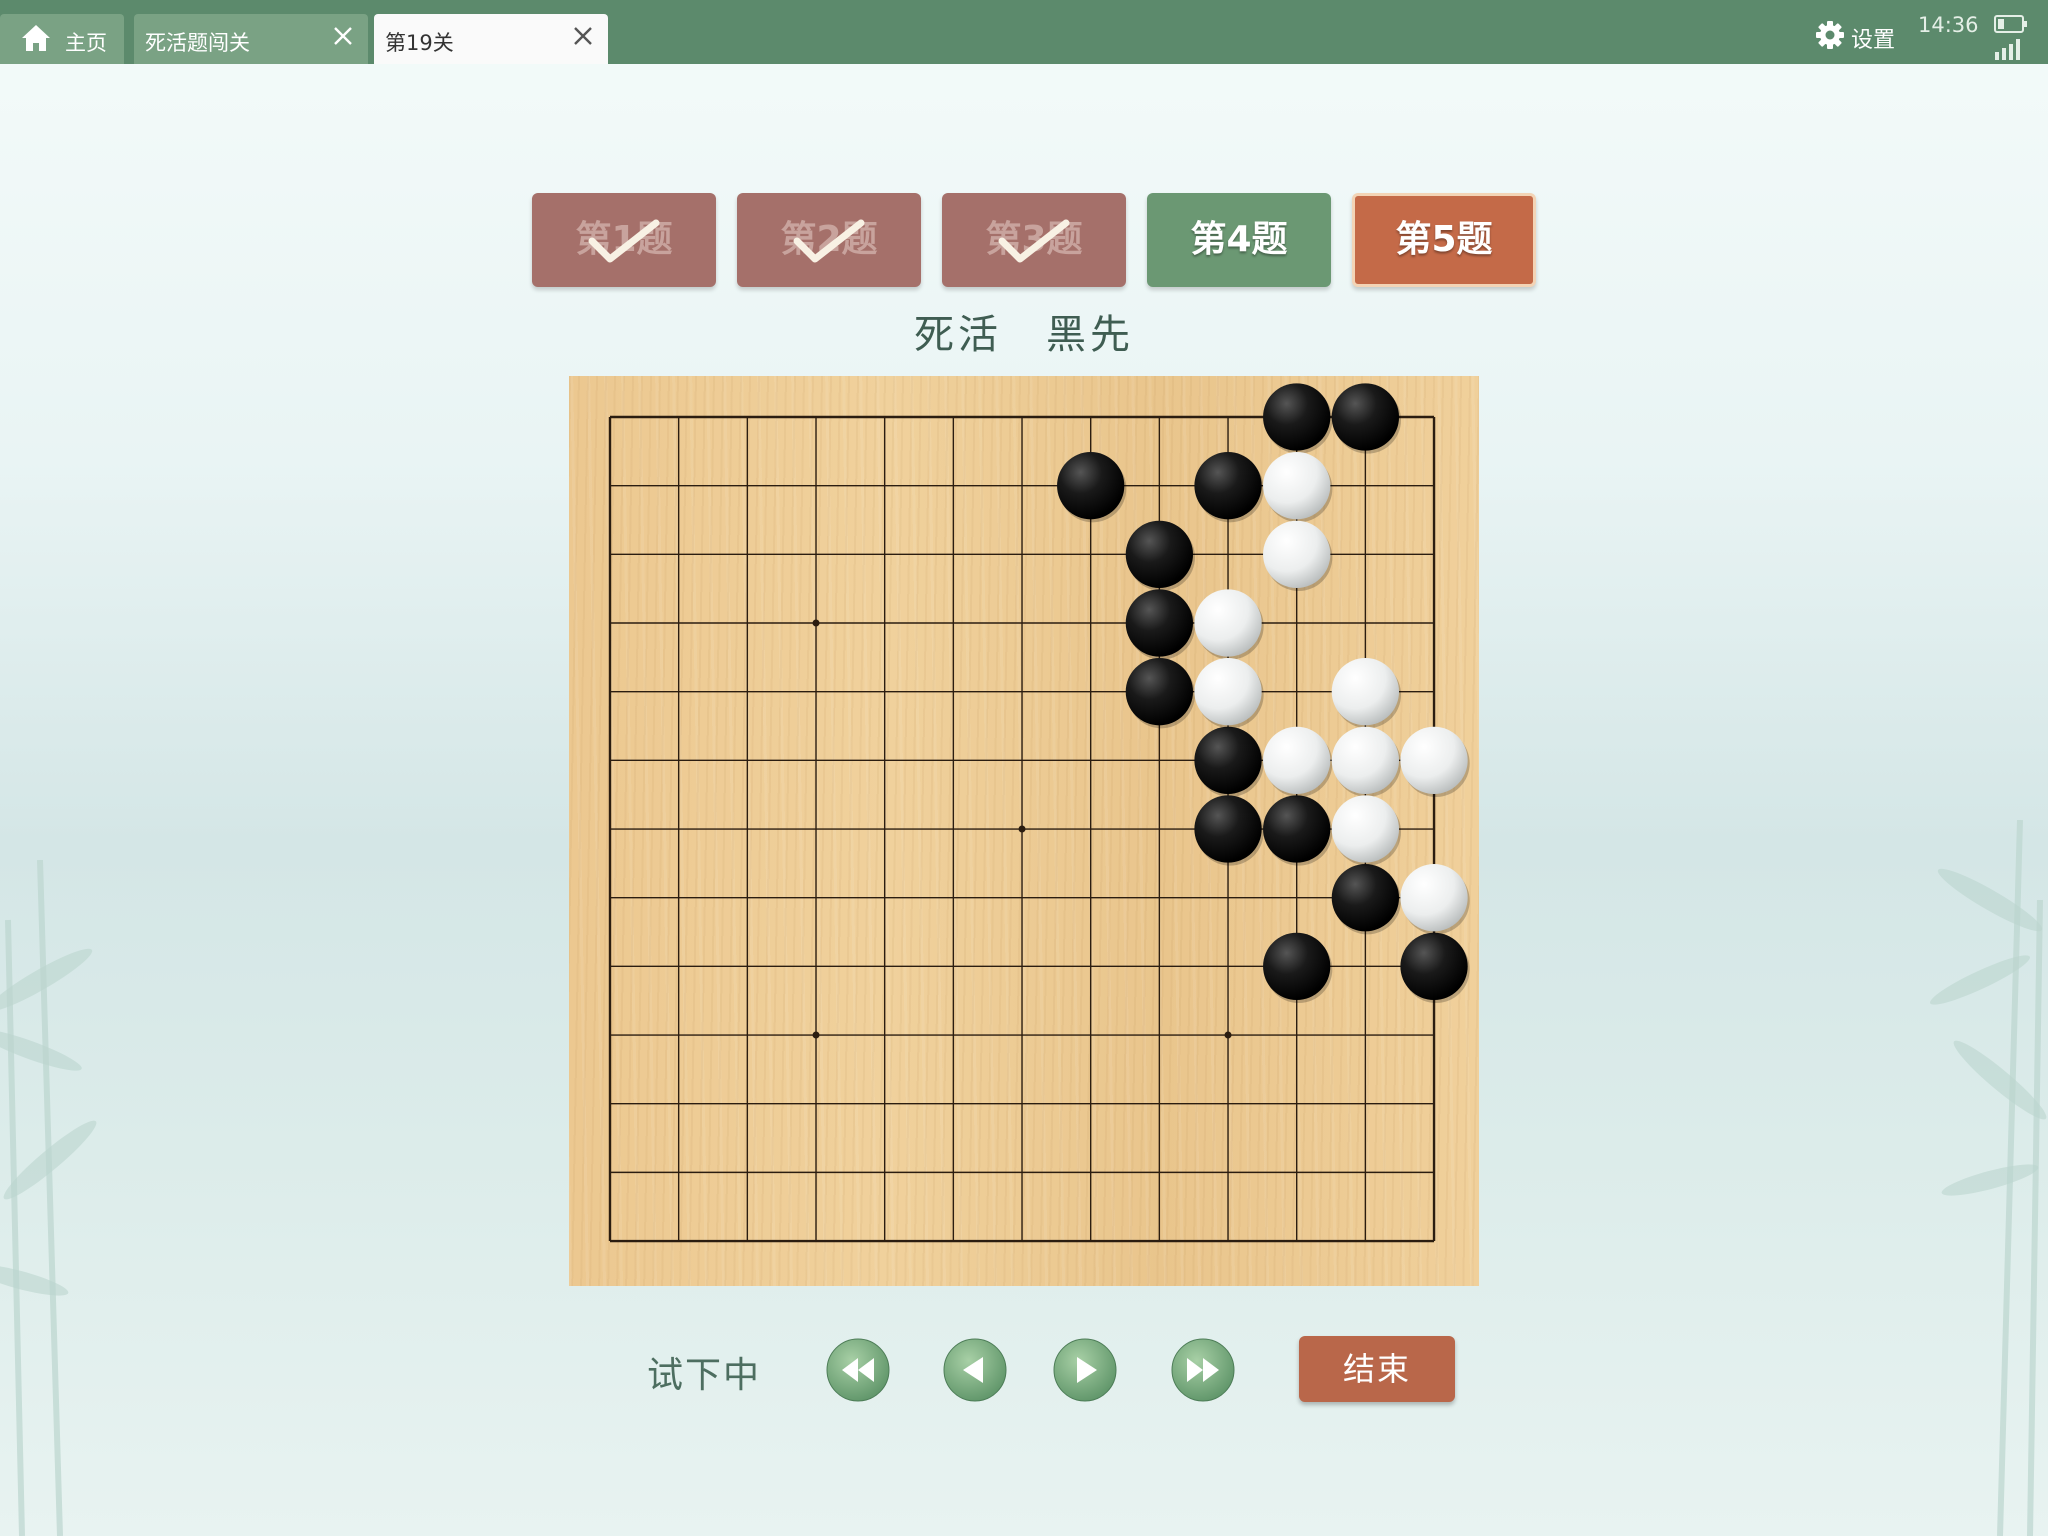 The image size is (2048, 1536). I want to click on clock: 14:36, so click(1948, 25).